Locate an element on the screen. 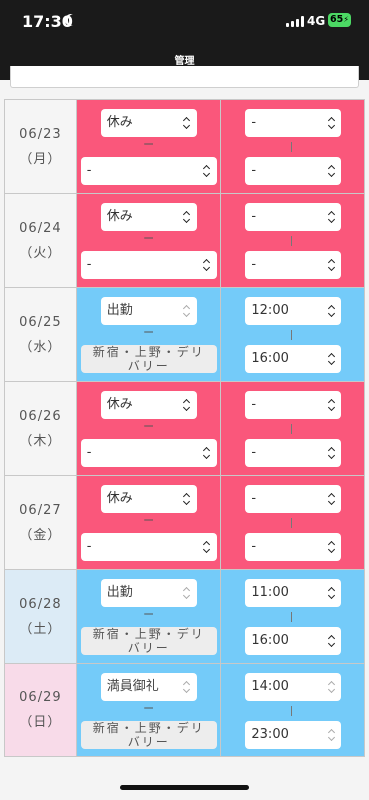  network-type: 4G is located at coordinates (316, 21).